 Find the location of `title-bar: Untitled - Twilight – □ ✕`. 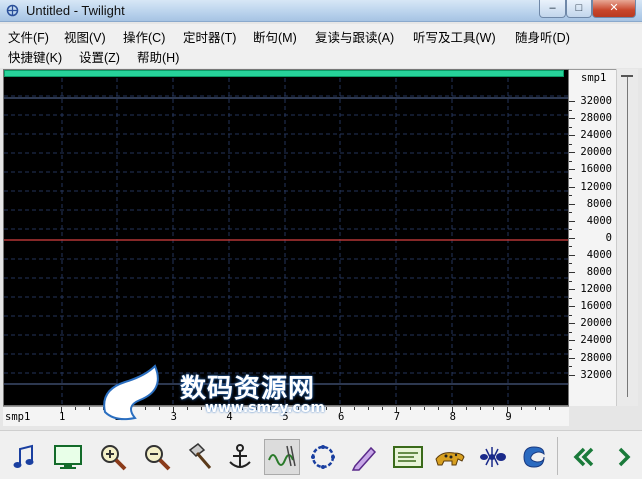

title-bar: Untitled - Twilight – □ ✕ is located at coordinates (321, 11).